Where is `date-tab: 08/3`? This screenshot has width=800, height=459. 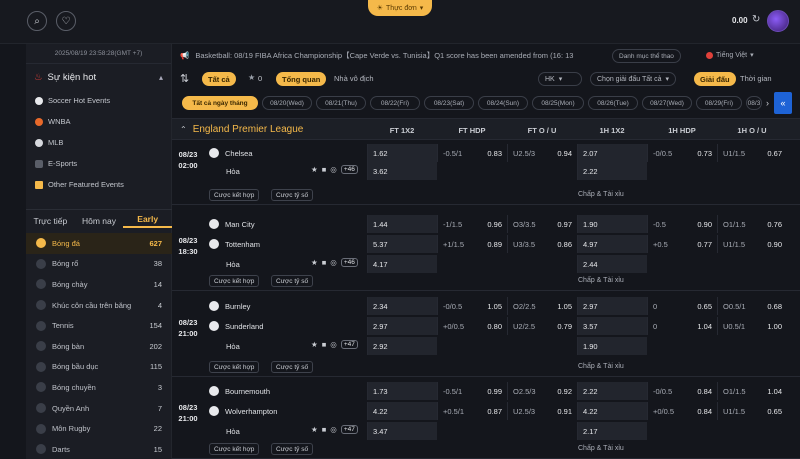 date-tab: 08/3 is located at coordinates (754, 103).